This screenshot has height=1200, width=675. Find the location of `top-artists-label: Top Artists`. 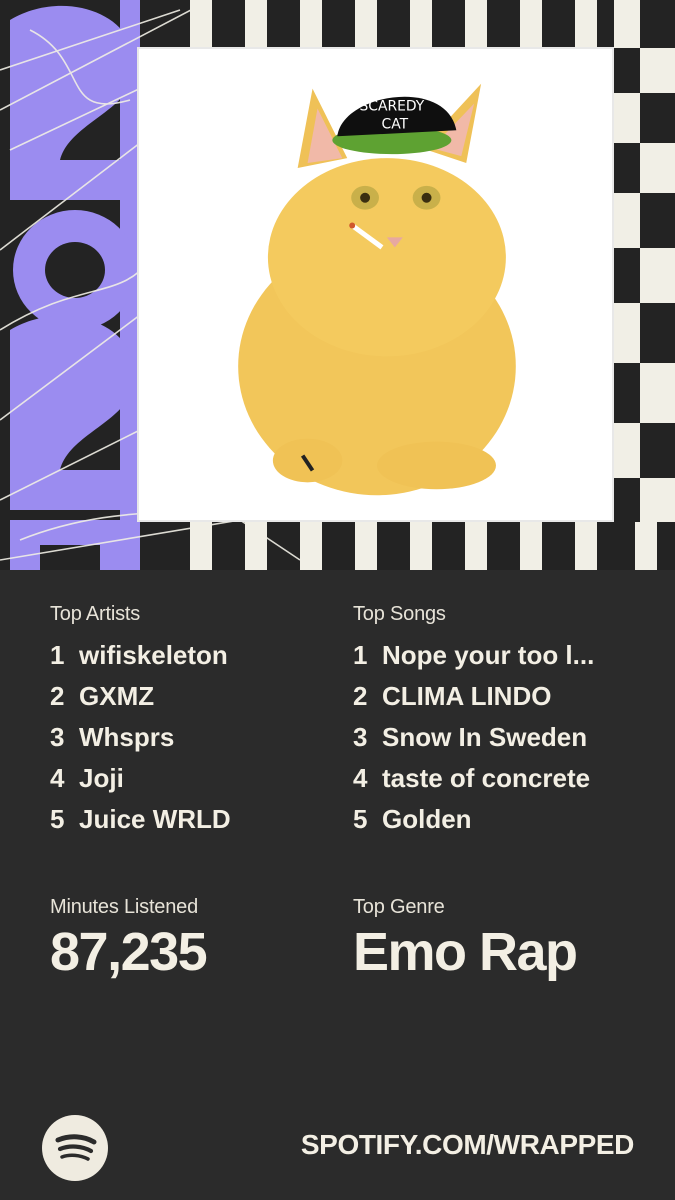

top-artists-label: Top Artists is located at coordinates (95, 614).